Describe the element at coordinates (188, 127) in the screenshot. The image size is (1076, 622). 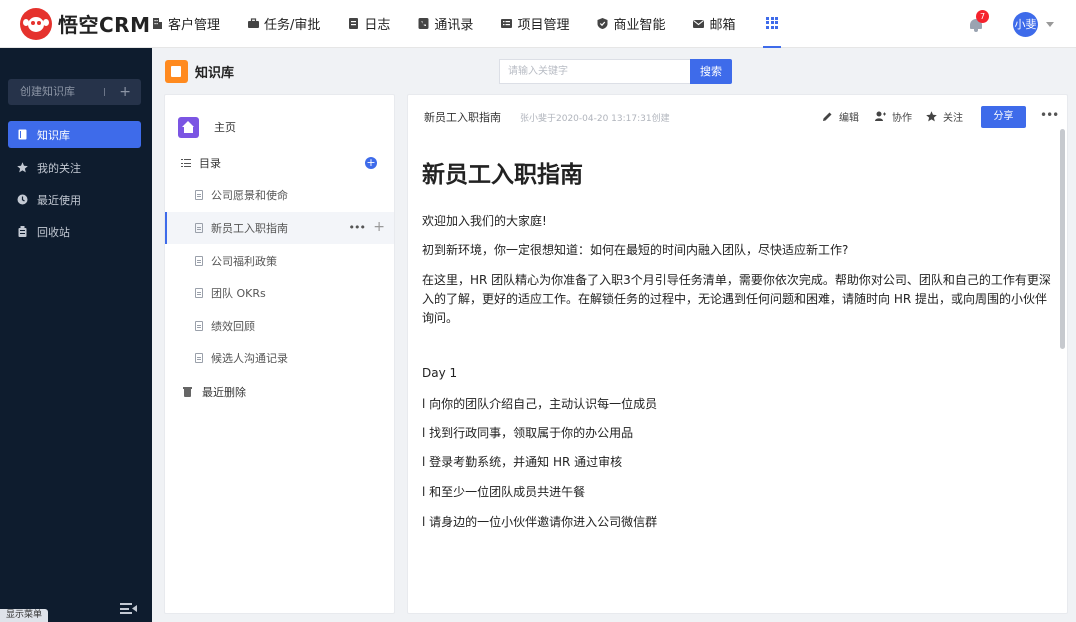
I see `home-icon` at that location.